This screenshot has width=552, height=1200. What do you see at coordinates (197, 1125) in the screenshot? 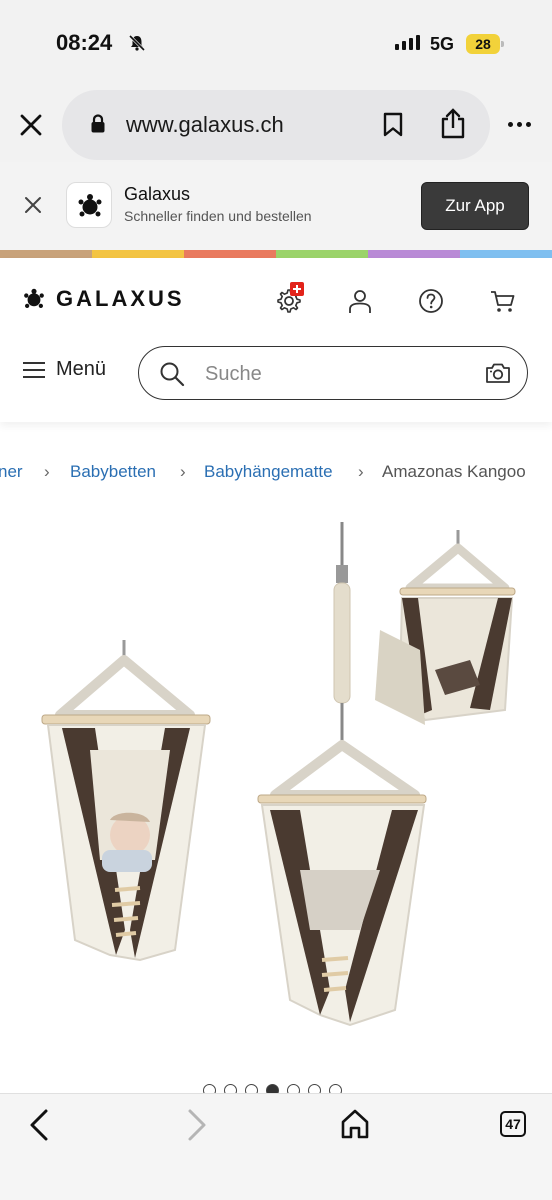
I see `forward-arrow-icon` at bounding box center [197, 1125].